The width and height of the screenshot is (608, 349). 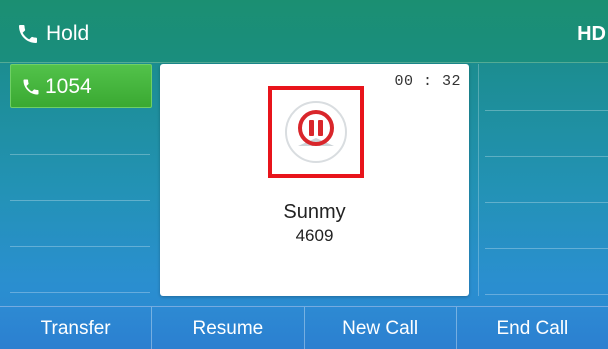 I want to click on pause-circle-icon, so click(x=316, y=132).